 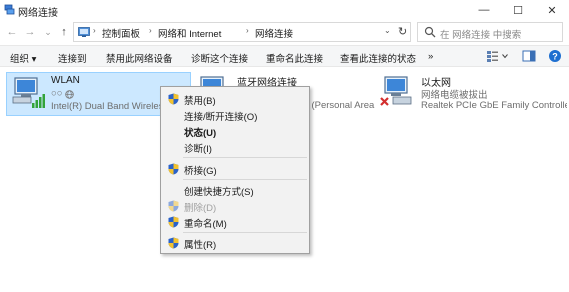 What do you see at coordinates (529, 56) in the screenshot?
I see `preview-pane-icon` at bounding box center [529, 56].